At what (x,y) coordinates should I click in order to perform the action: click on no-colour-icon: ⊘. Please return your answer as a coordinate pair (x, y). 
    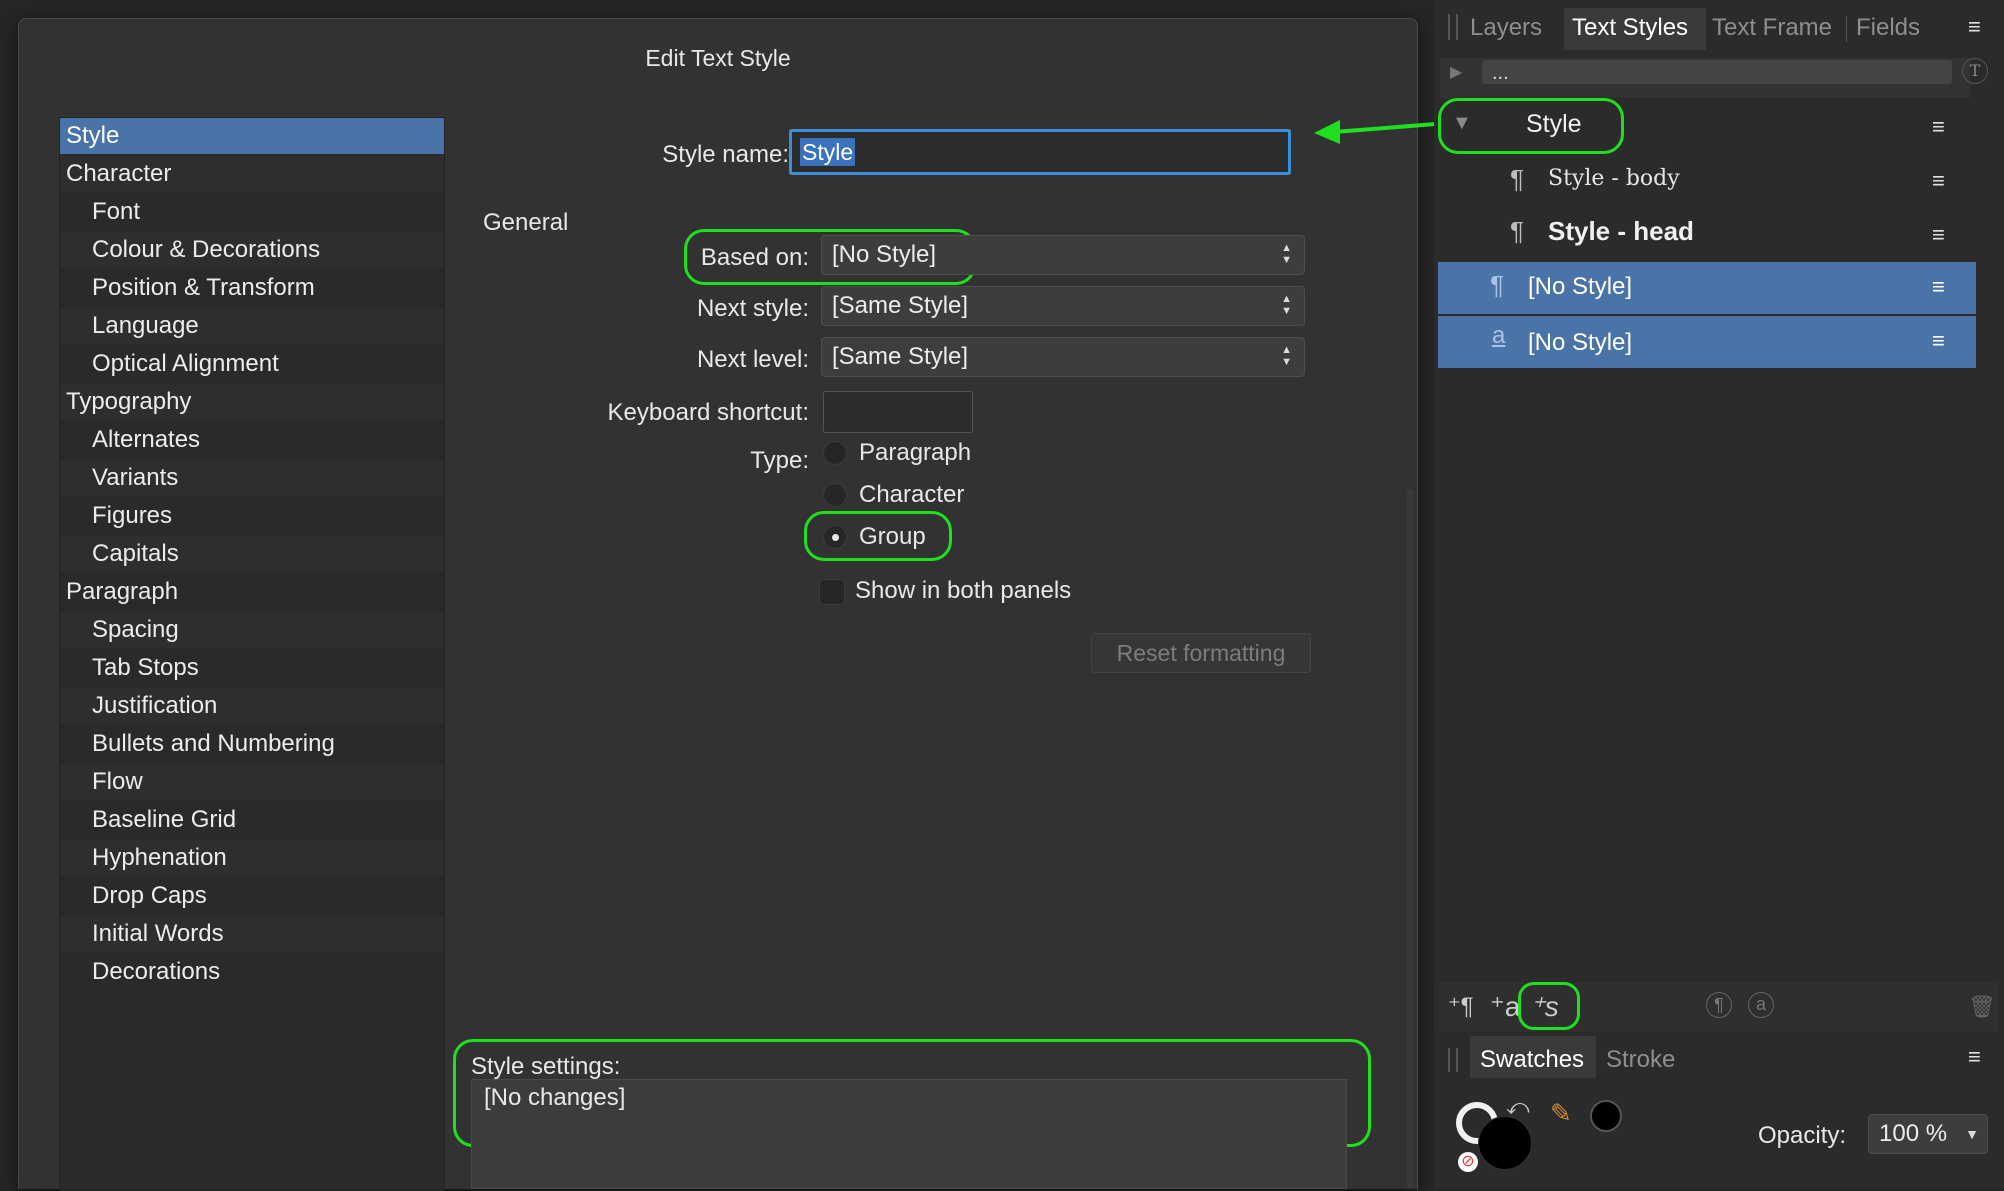
    Looking at the image, I should click on (1468, 1162).